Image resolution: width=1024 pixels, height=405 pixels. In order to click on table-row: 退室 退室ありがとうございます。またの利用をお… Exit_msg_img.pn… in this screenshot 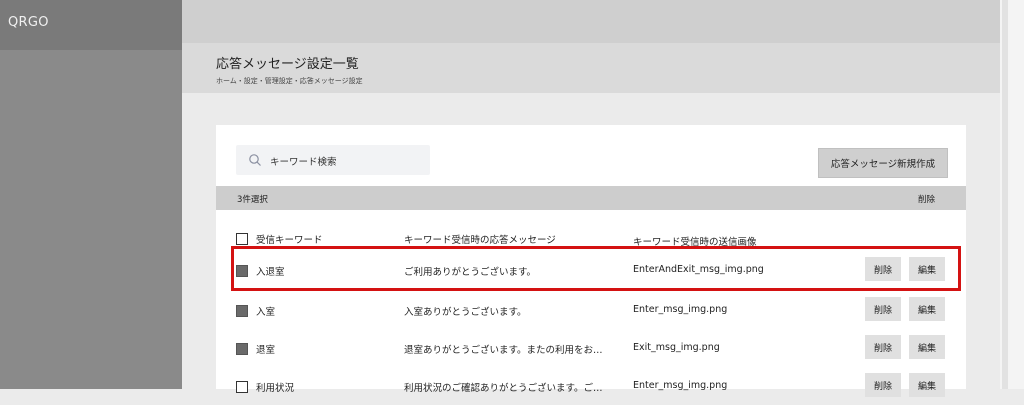, I will do `click(591, 349)`.